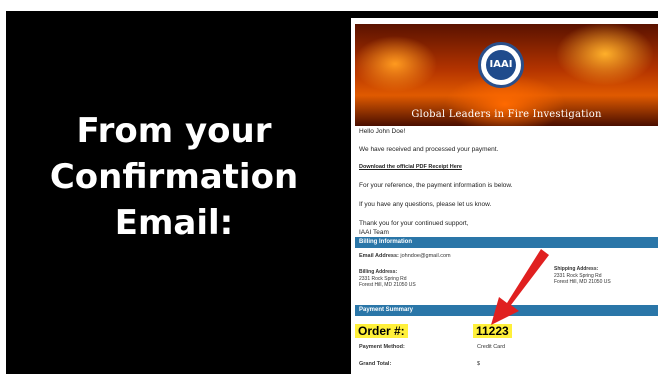 This screenshot has height=377, width=664. I want to click on grand-total-label: Grand Total:, so click(375, 364).